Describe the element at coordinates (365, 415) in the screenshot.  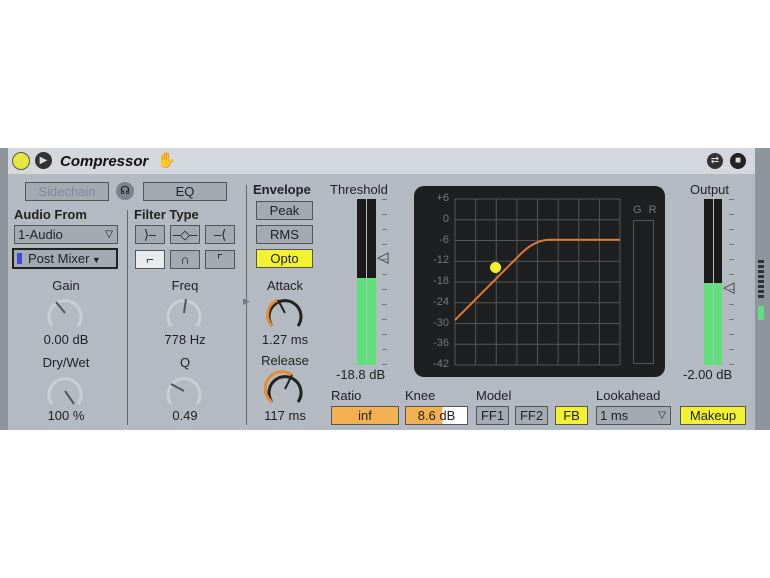
I see `ratio-field: inf` at that location.